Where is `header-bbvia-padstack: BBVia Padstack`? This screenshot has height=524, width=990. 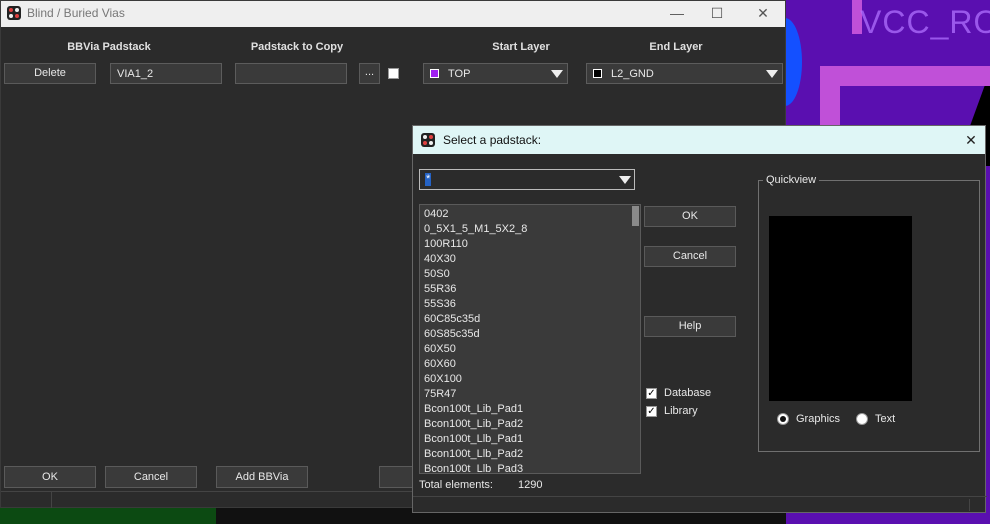
header-bbvia-padstack: BBVia Padstack is located at coordinates (109, 47).